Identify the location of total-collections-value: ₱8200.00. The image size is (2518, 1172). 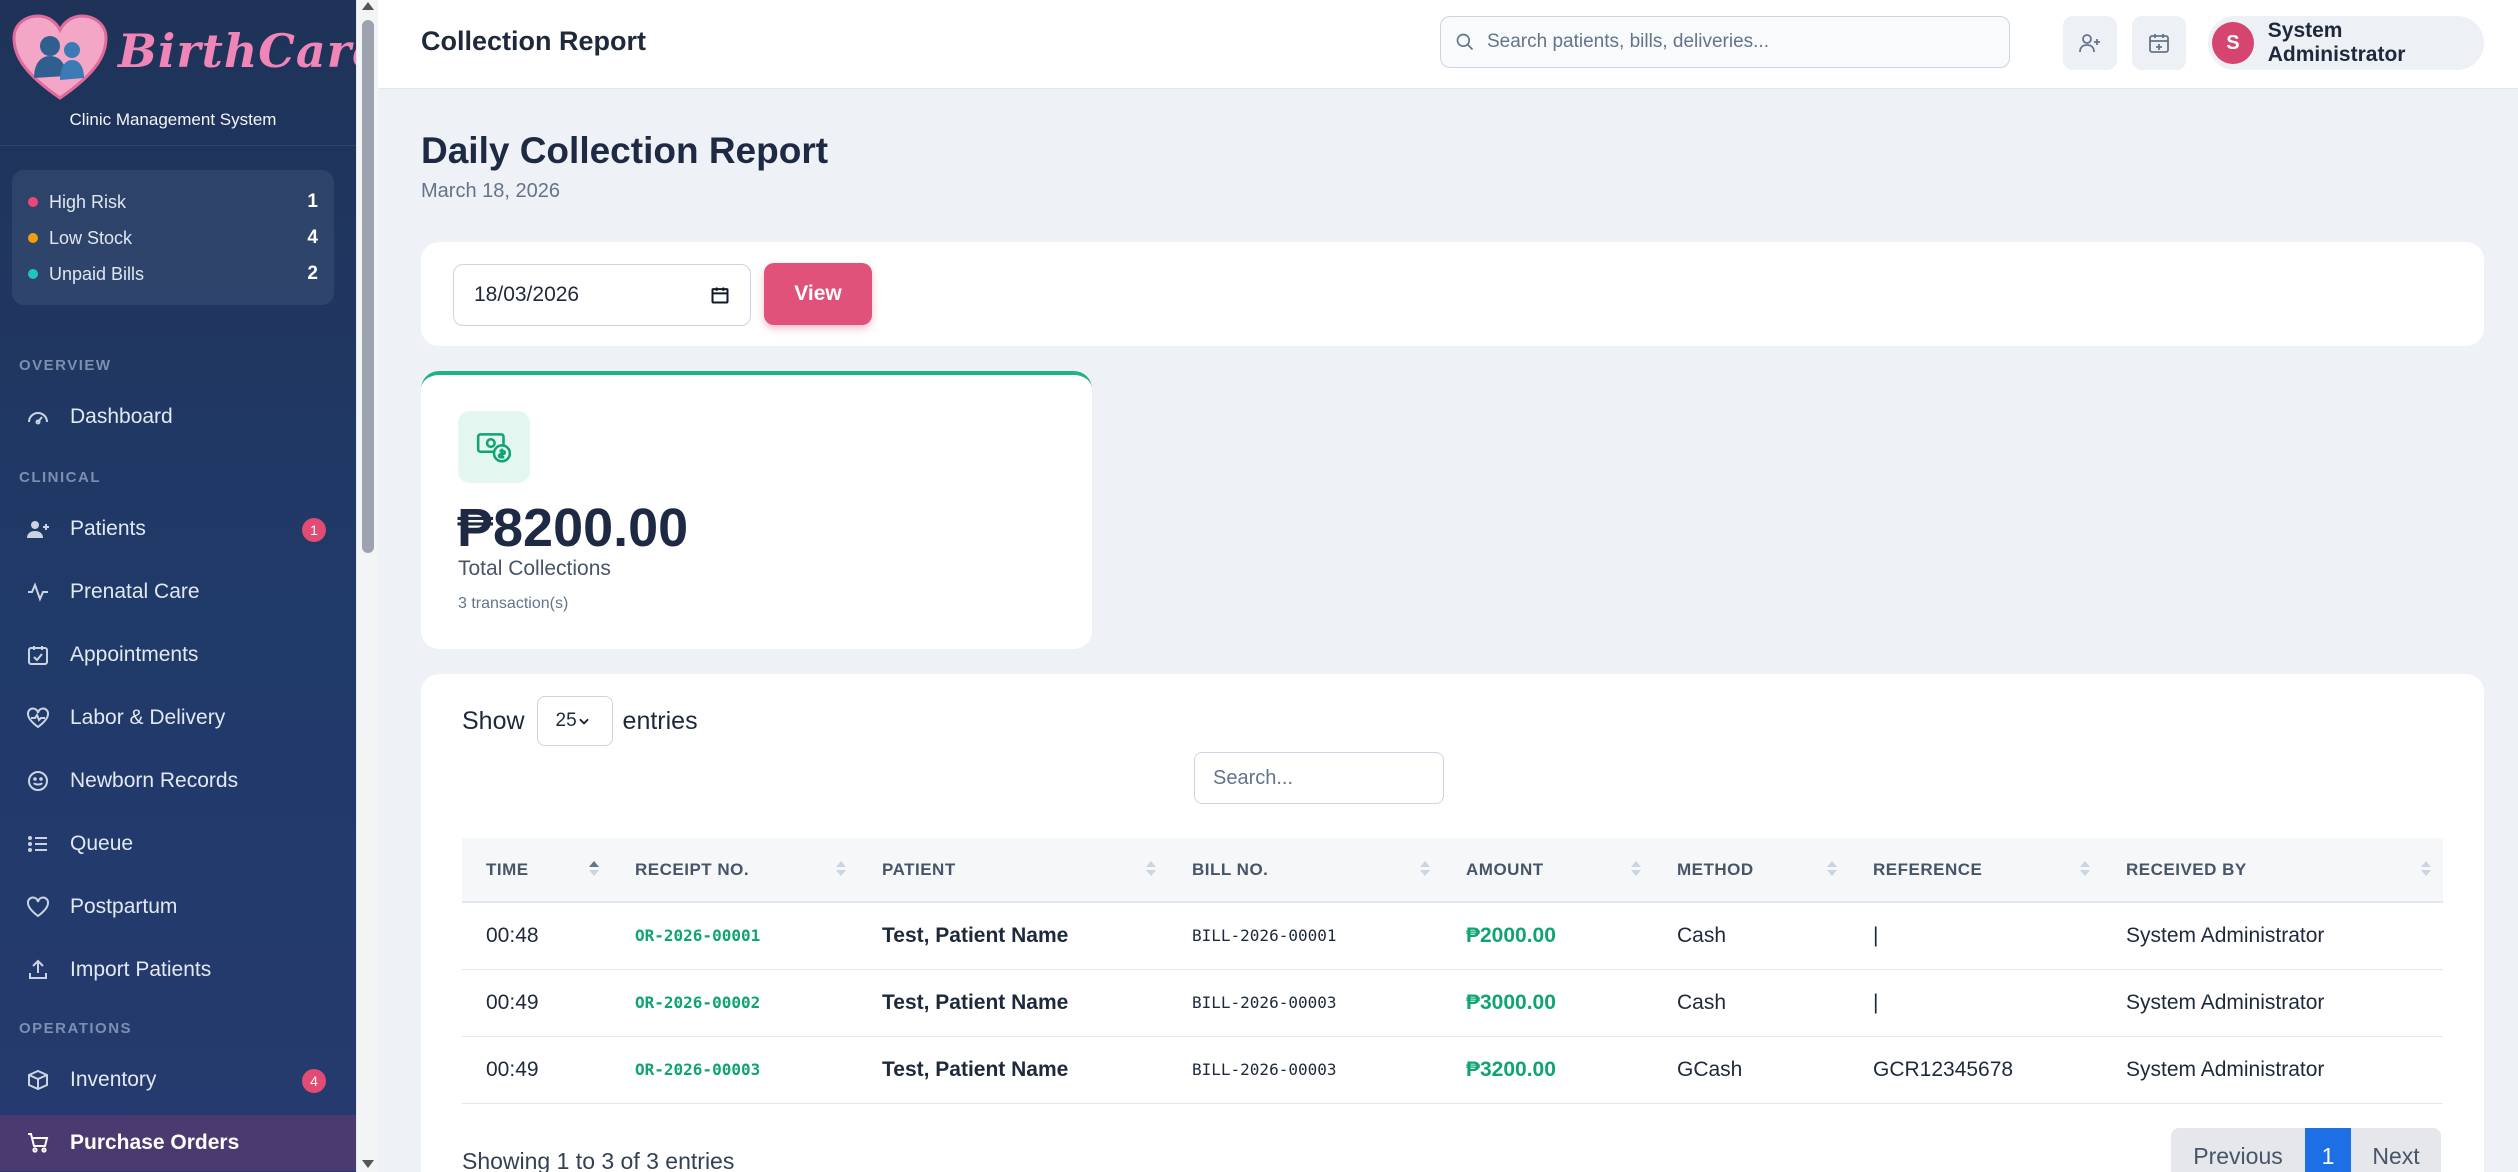
(573, 528).